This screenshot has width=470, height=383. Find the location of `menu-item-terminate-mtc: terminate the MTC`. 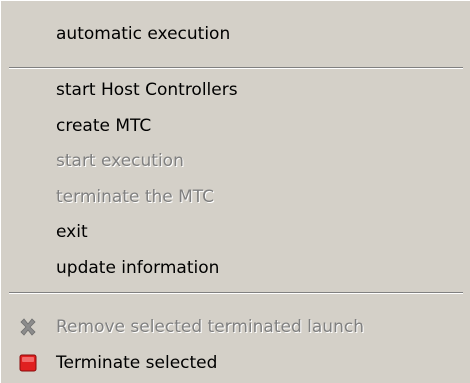

menu-item-terminate-mtc: terminate the MTC is located at coordinates (235, 197).